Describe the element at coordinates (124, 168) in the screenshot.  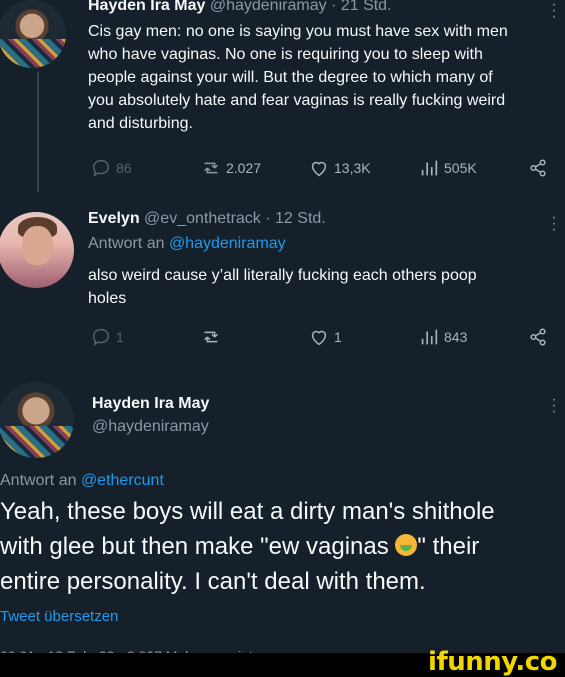
I see `reply-count: 86` at that location.